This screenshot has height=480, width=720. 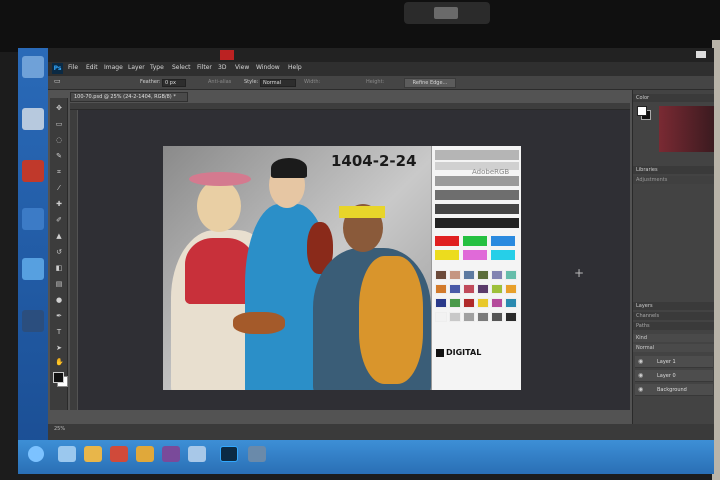 What do you see at coordinates (477, 195) in the screenshot?
I see `gray-stripe` at bounding box center [477, 195].